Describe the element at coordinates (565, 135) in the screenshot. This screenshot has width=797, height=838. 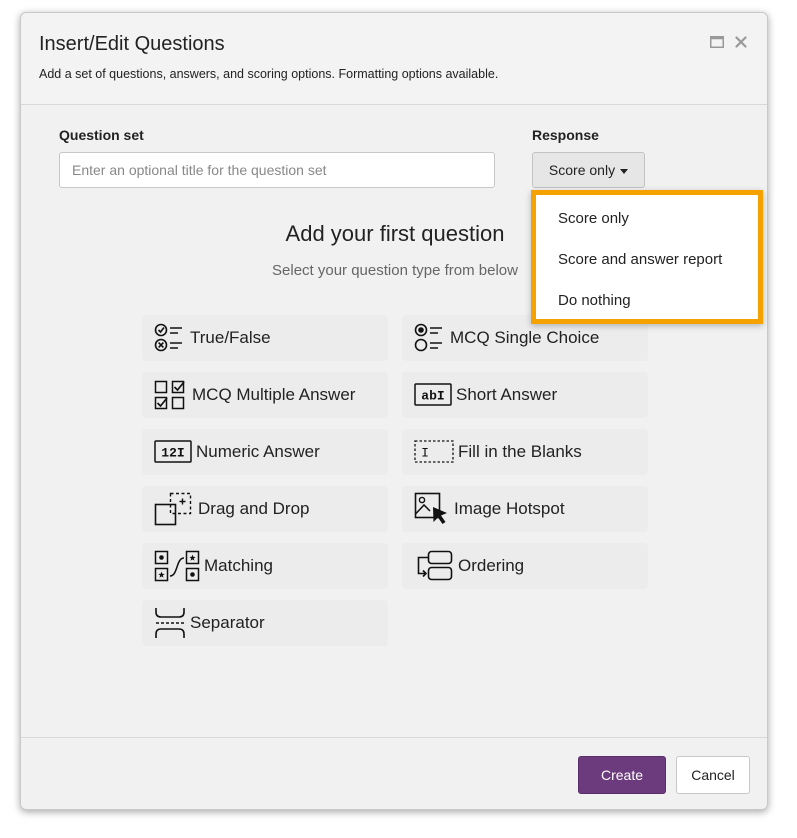
I see `response-label: Response` at that location.